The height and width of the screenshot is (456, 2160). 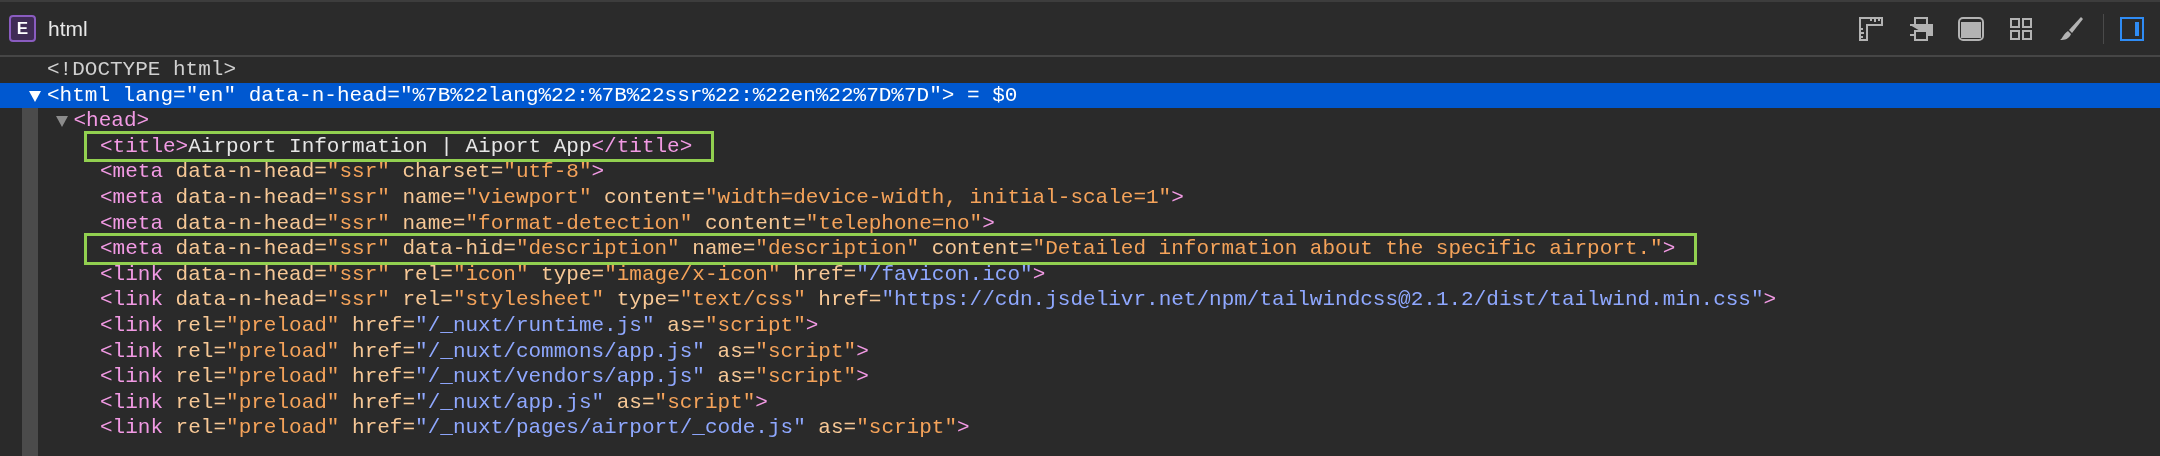 What do you see at coordinates (888, 249) in the screenshot?
I see `code-line: <meta data-n-head="ssr" data-hid="description" name="description" content="Detailed information about the specific airport.">` at bounding box center [888, 249].